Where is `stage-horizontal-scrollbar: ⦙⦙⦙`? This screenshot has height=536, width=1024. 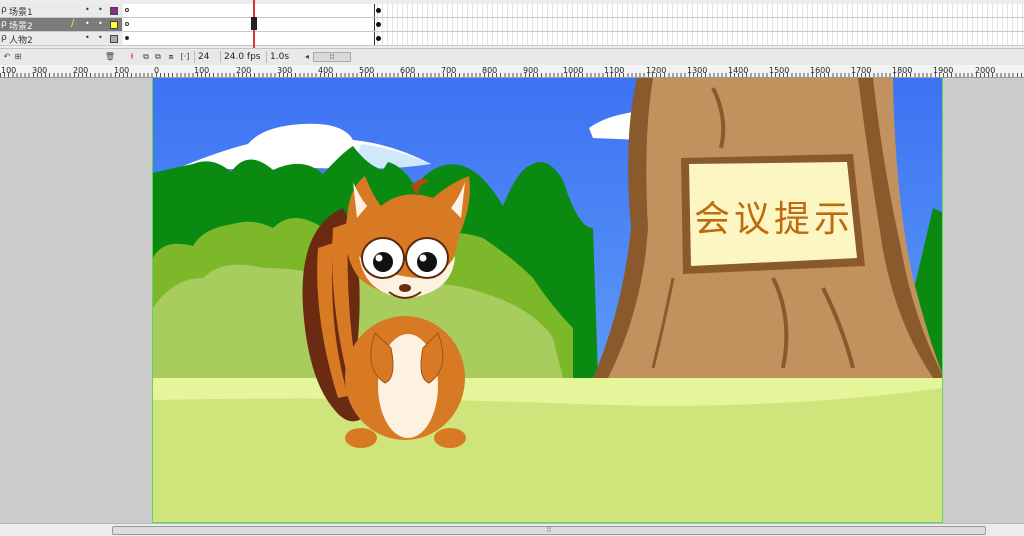
stage-horizontal-scrollbar: ⦙⦙⦙ is located at coordinates (512, 529).